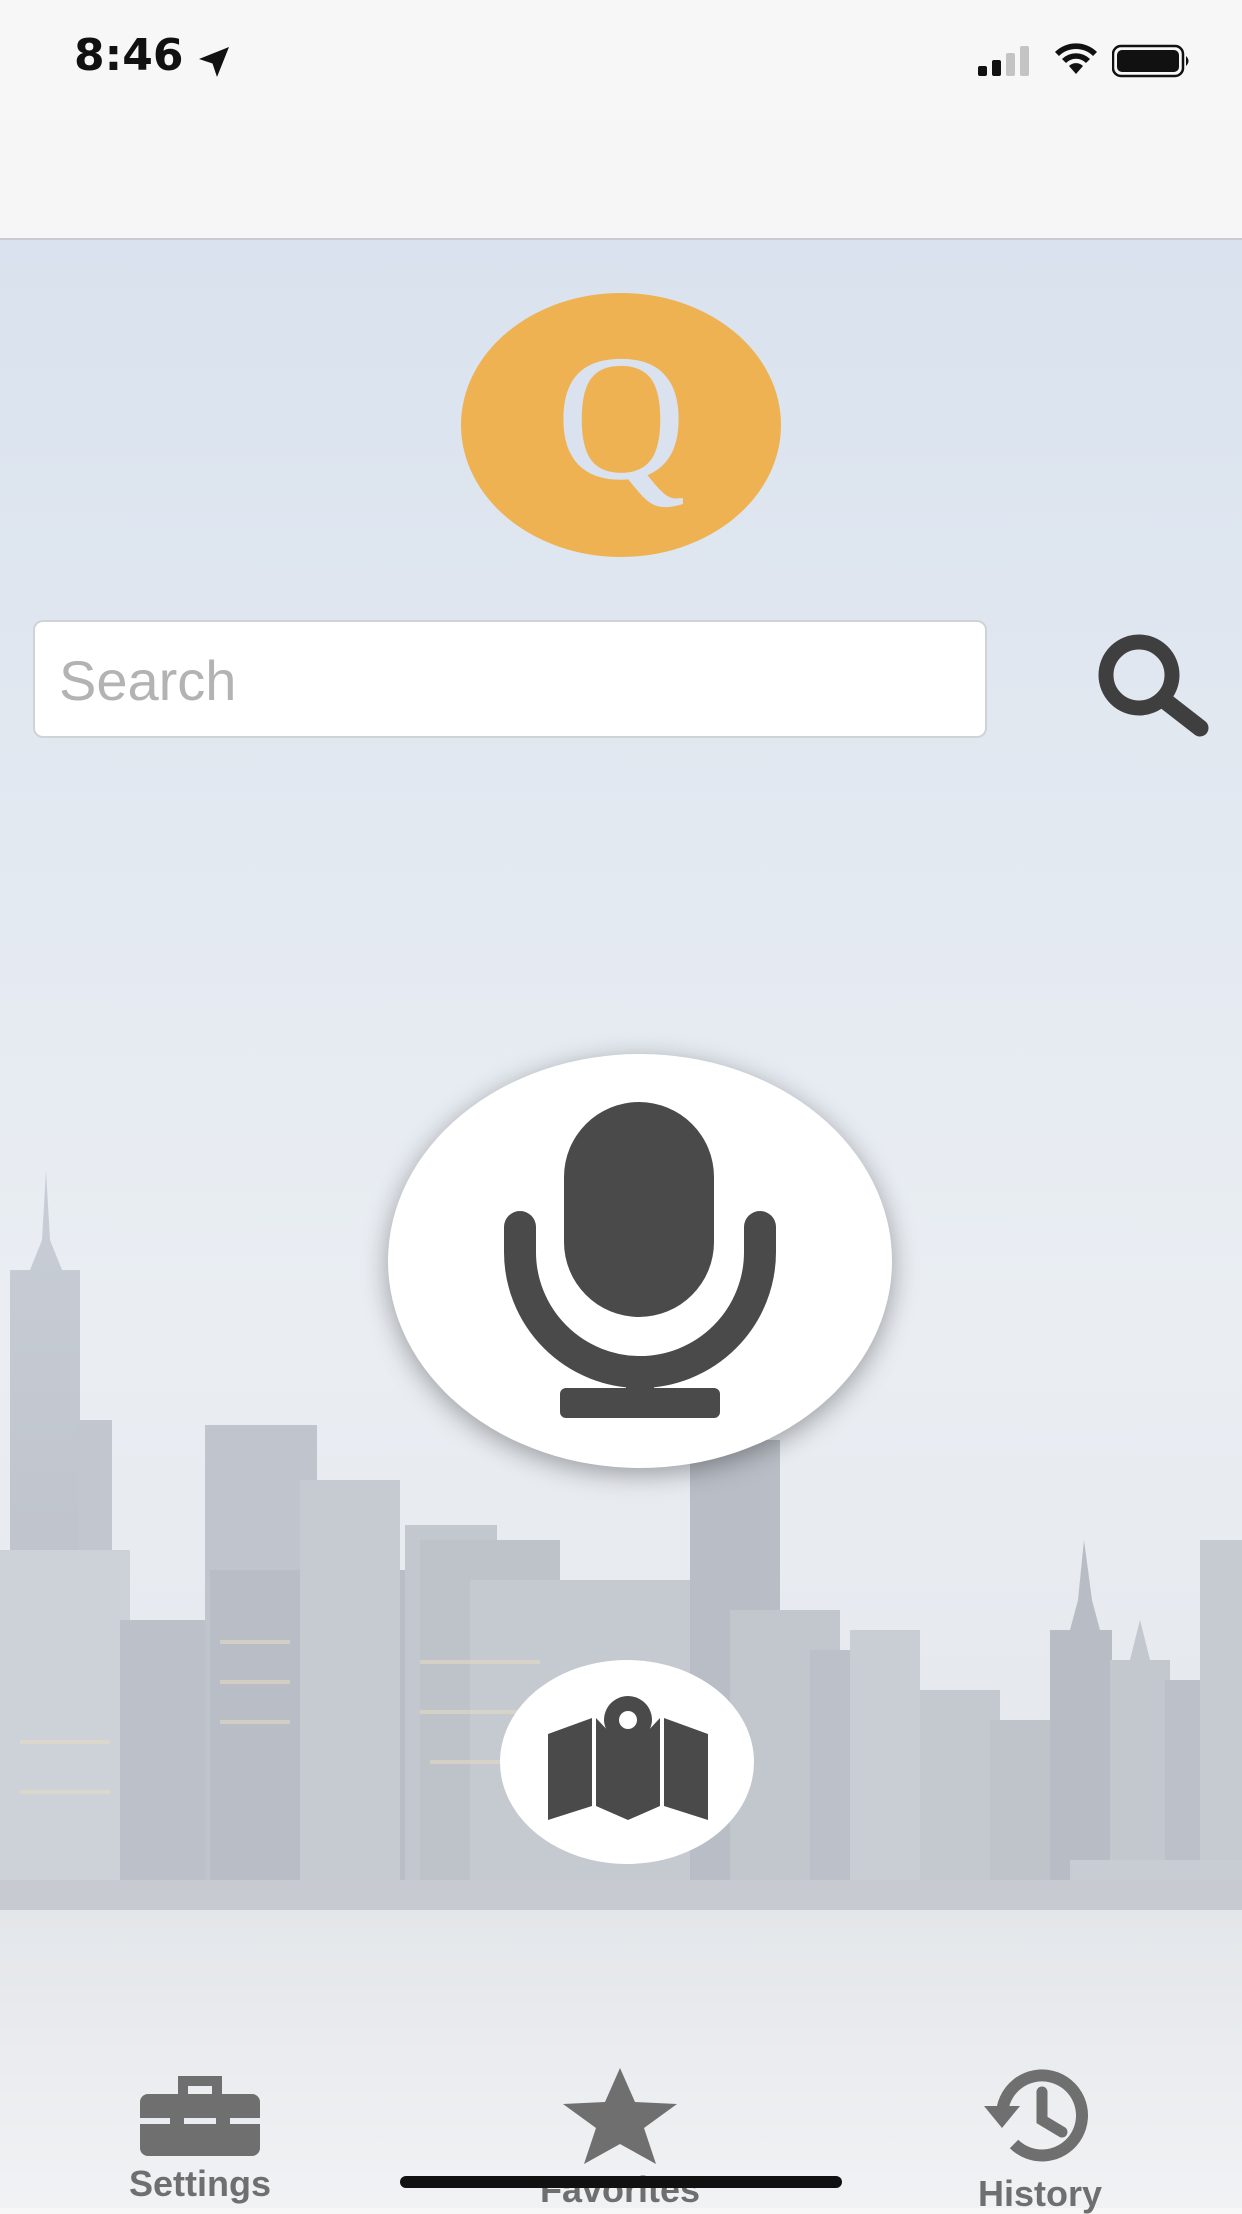 This screenshot has height=2214, width=1242. I want to click on toolbox-icon, so click(200, 2116).